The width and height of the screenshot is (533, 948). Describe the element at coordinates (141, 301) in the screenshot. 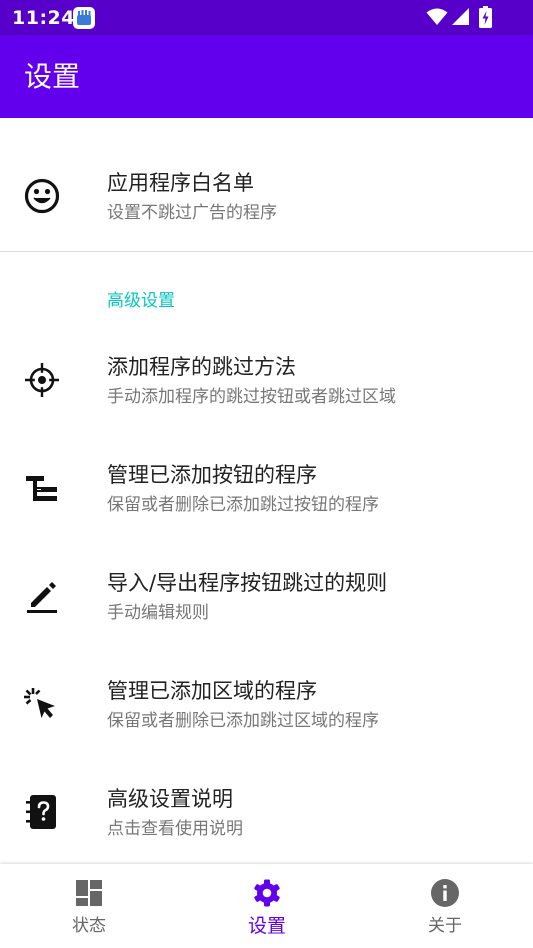

I see `section-header-advanced: 高级设置` at that location.